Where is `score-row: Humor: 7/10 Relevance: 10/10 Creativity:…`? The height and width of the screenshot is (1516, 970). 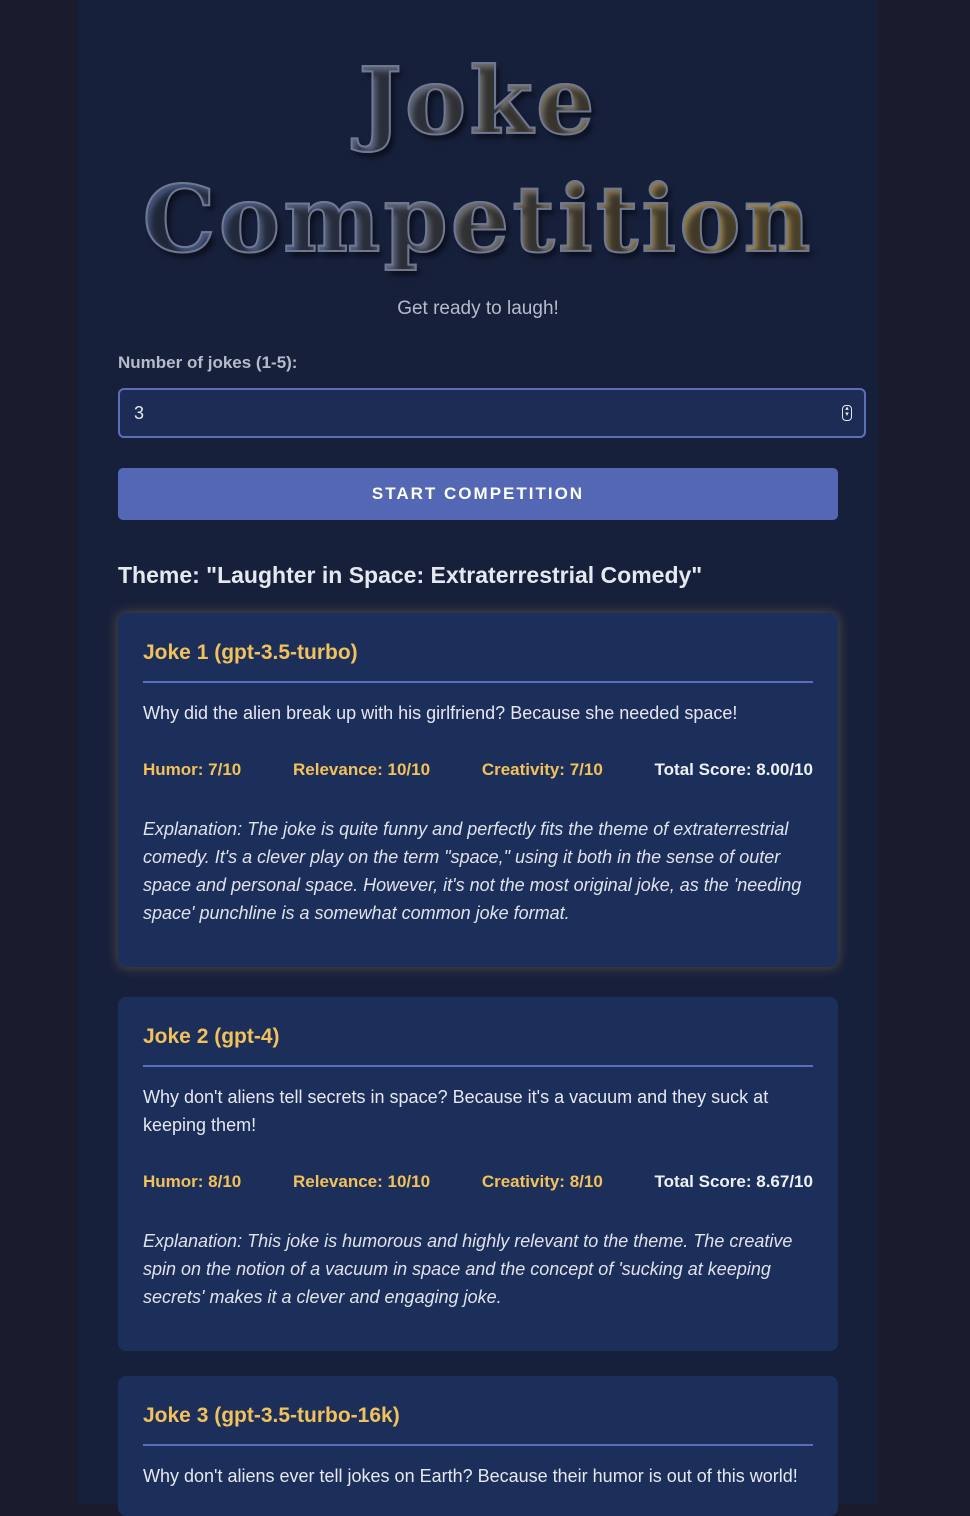 score-row: Humor: 7/10 Relevance: 10/10 Creativity:… is located at coordinates (478, 770).